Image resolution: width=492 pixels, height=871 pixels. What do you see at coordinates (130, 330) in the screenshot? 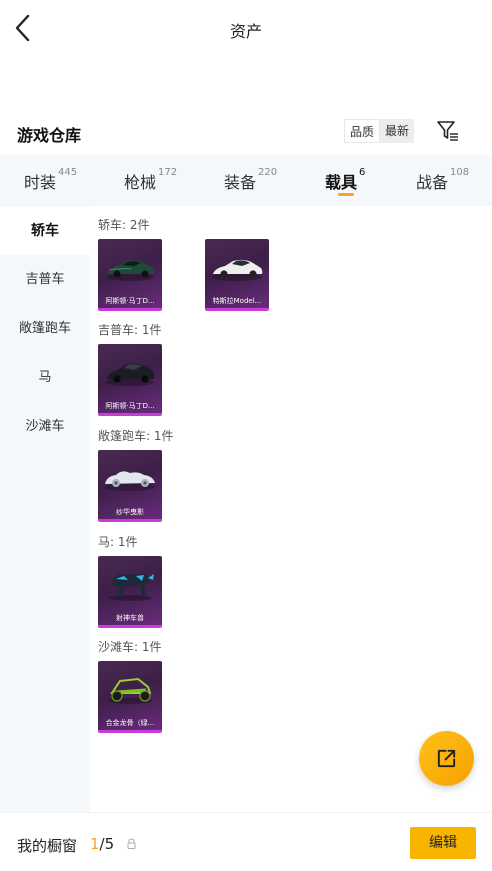
I see `section-label-jeep: 吉普车: 1件` at bounding box center [130, 330].